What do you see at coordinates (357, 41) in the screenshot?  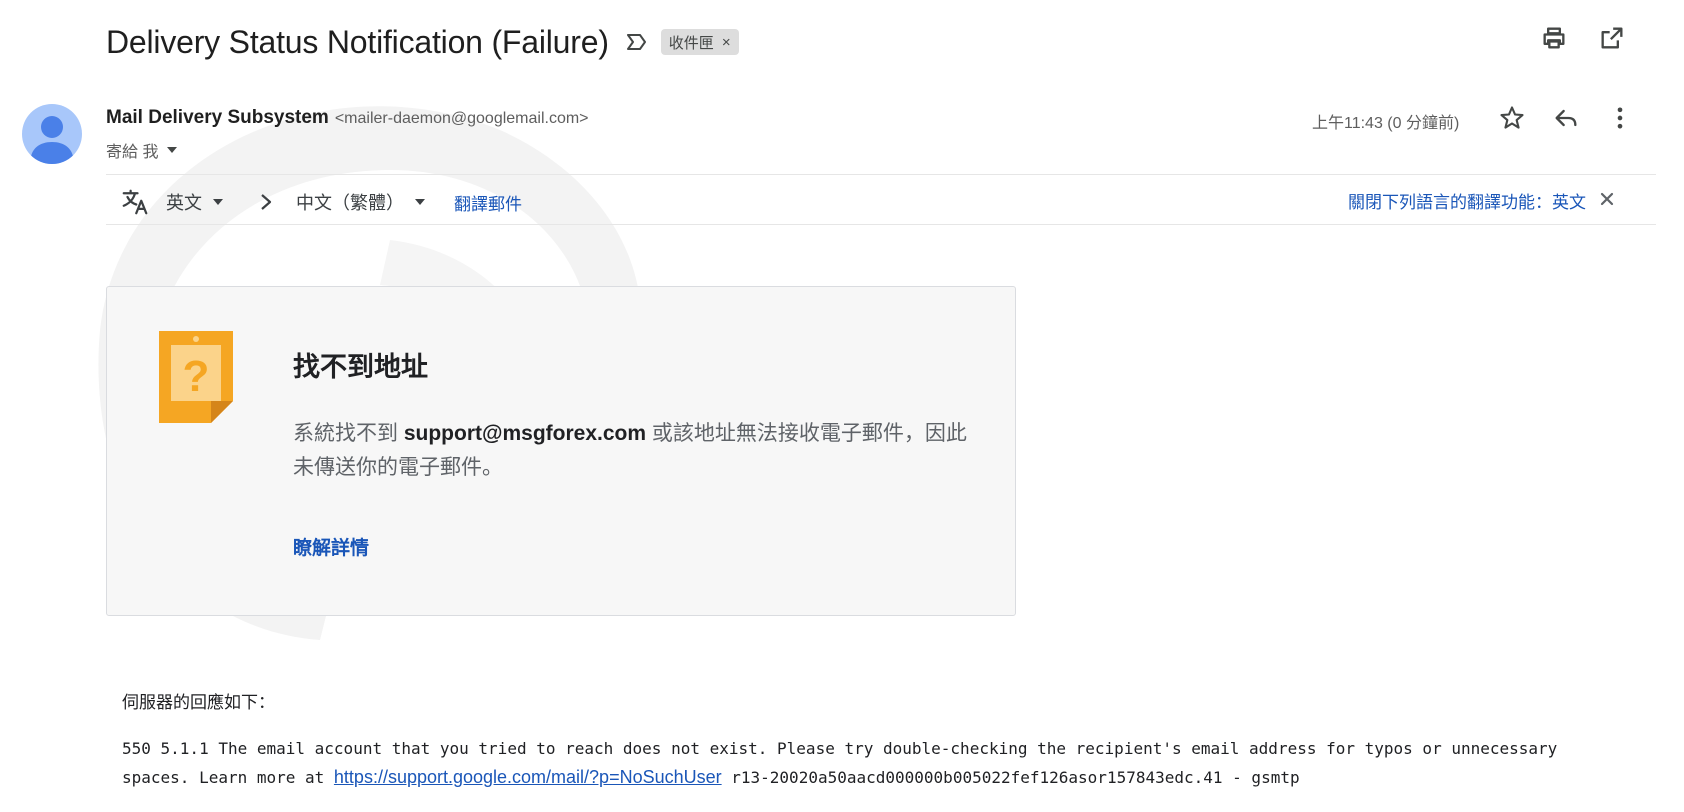 I see `email-subject: Delivery Status Notification (Failure)` at bounding box center [357, 41].